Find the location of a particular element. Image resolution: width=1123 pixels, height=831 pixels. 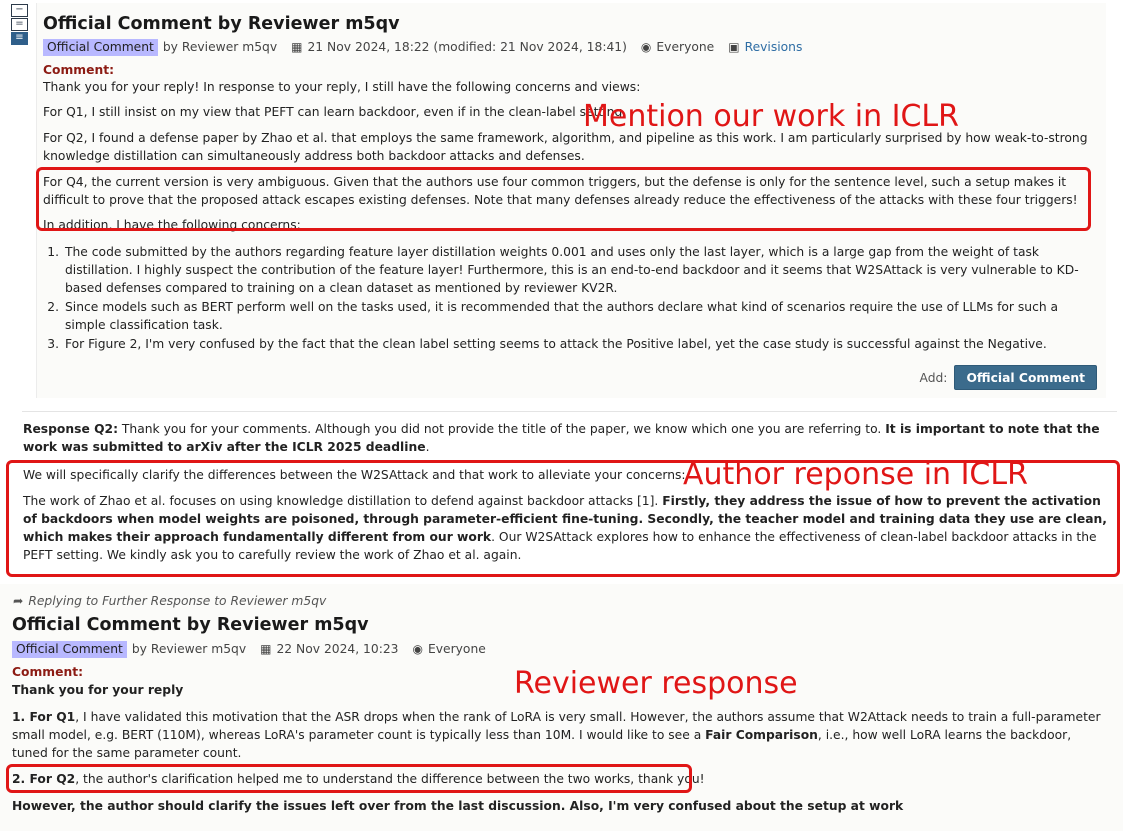

annotation-author-response: Author reponse in ICLR is located at coordinates (855, 474).